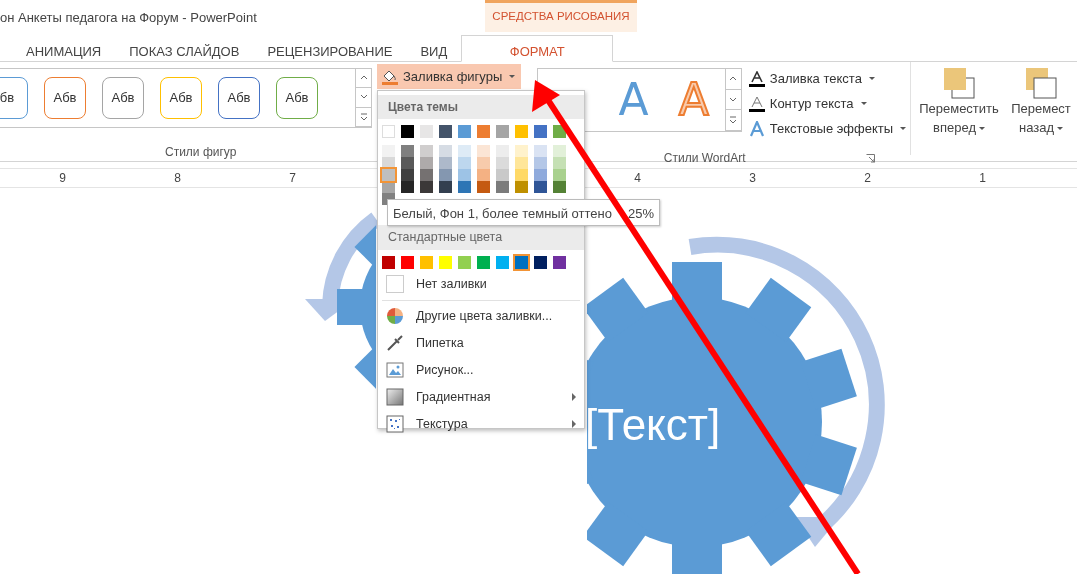 The height and width of the screenshot is (574, 1077). What do you see at coordinates (128, 18) in the screenshot?
I see `window-title: он Анкеты педагога на Форум - PowerPoint` at bounding box center [128, 18].